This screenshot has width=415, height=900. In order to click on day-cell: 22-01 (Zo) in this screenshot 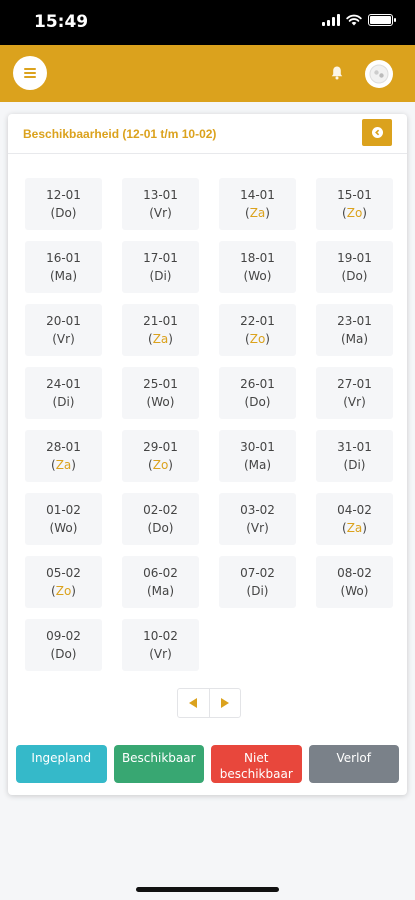, I will do `click(257, 330)`.